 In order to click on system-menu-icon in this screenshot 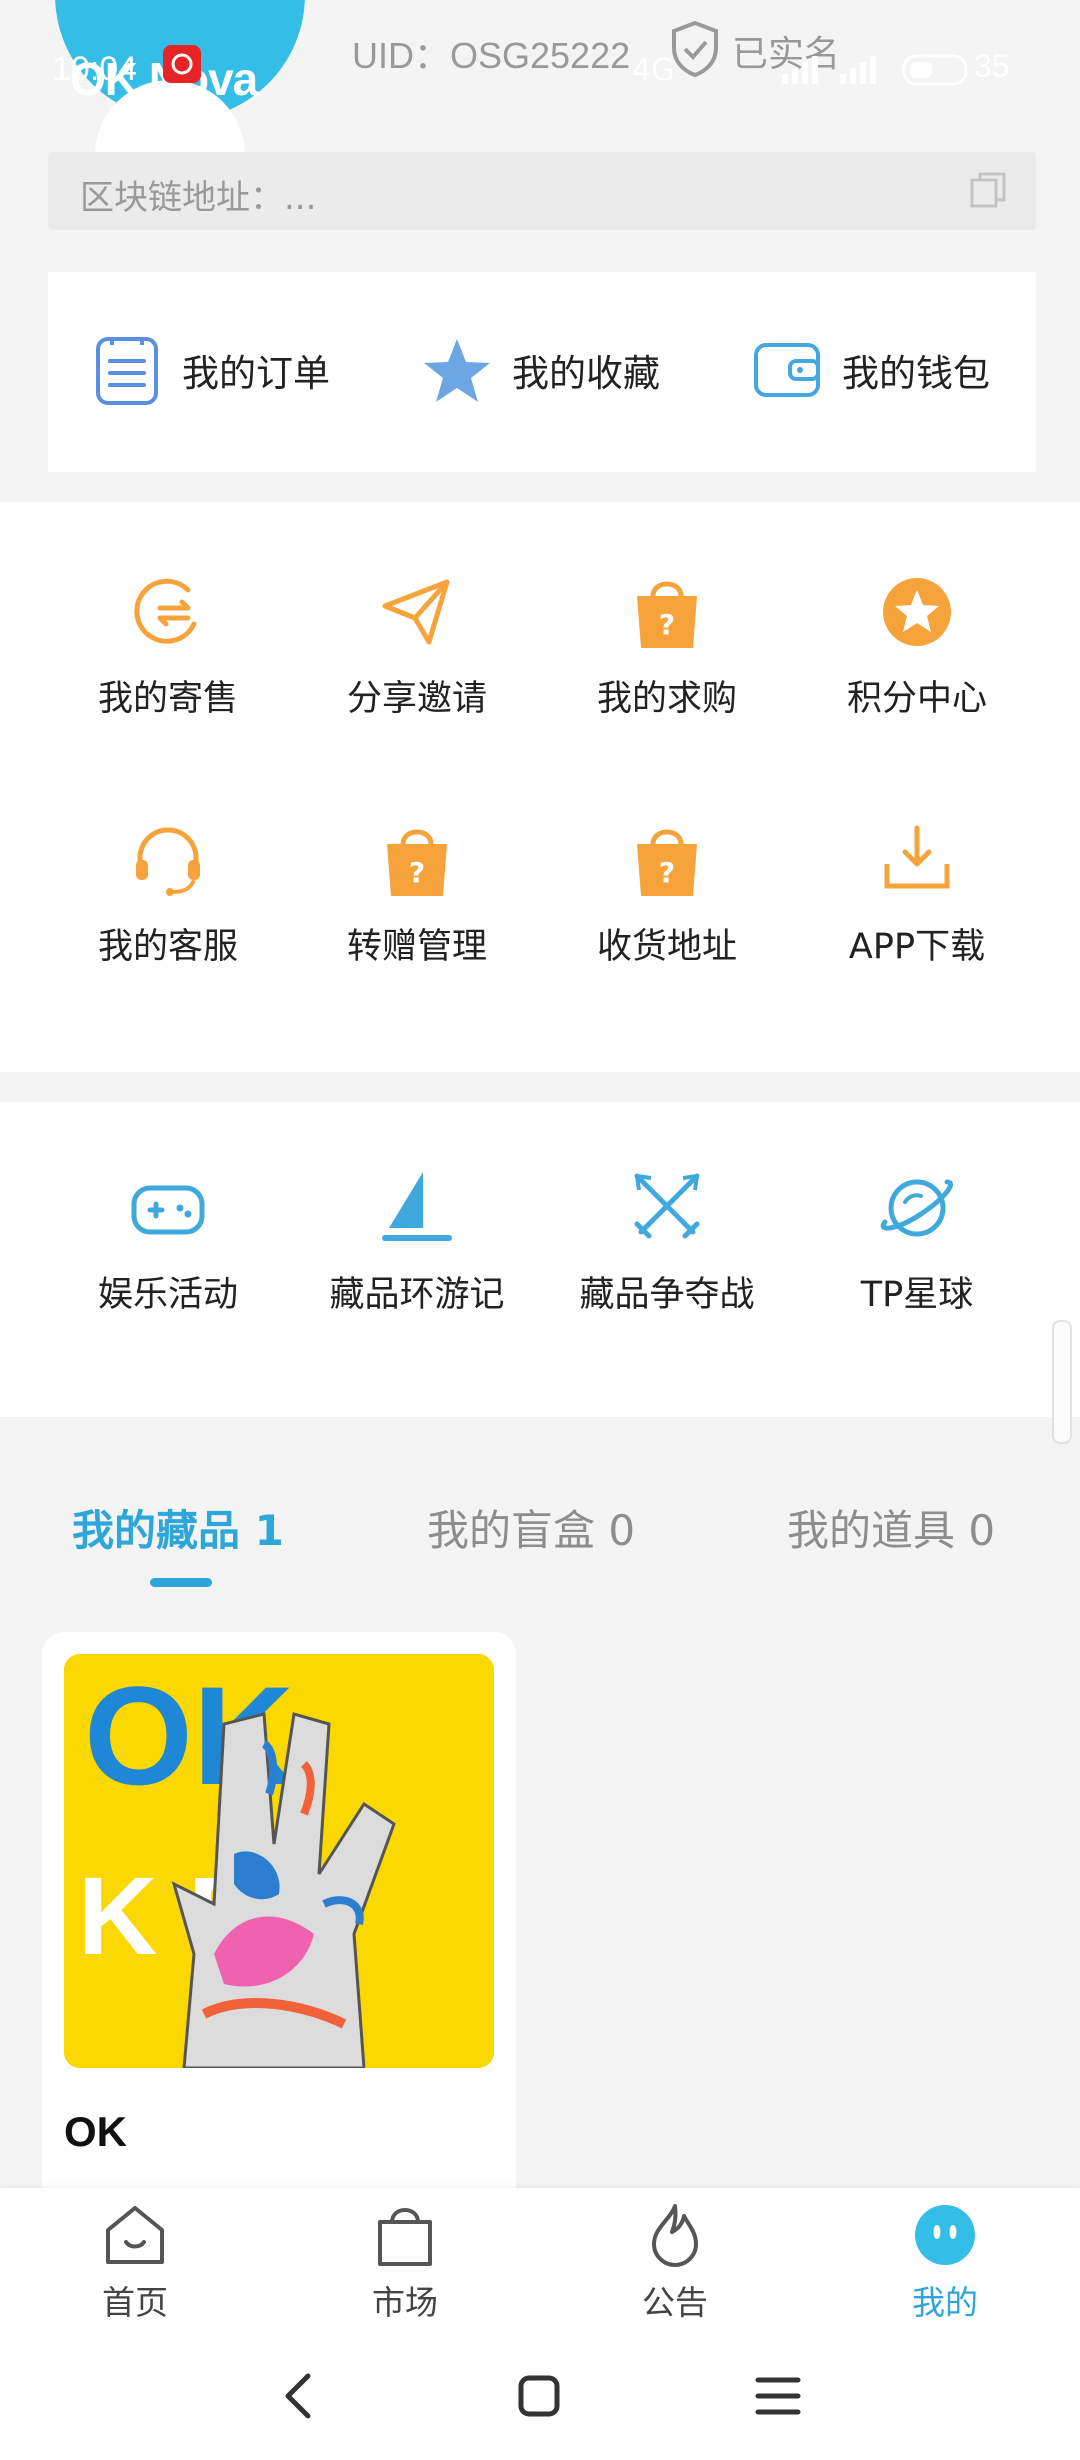, I will do `click(778, 2396)`.